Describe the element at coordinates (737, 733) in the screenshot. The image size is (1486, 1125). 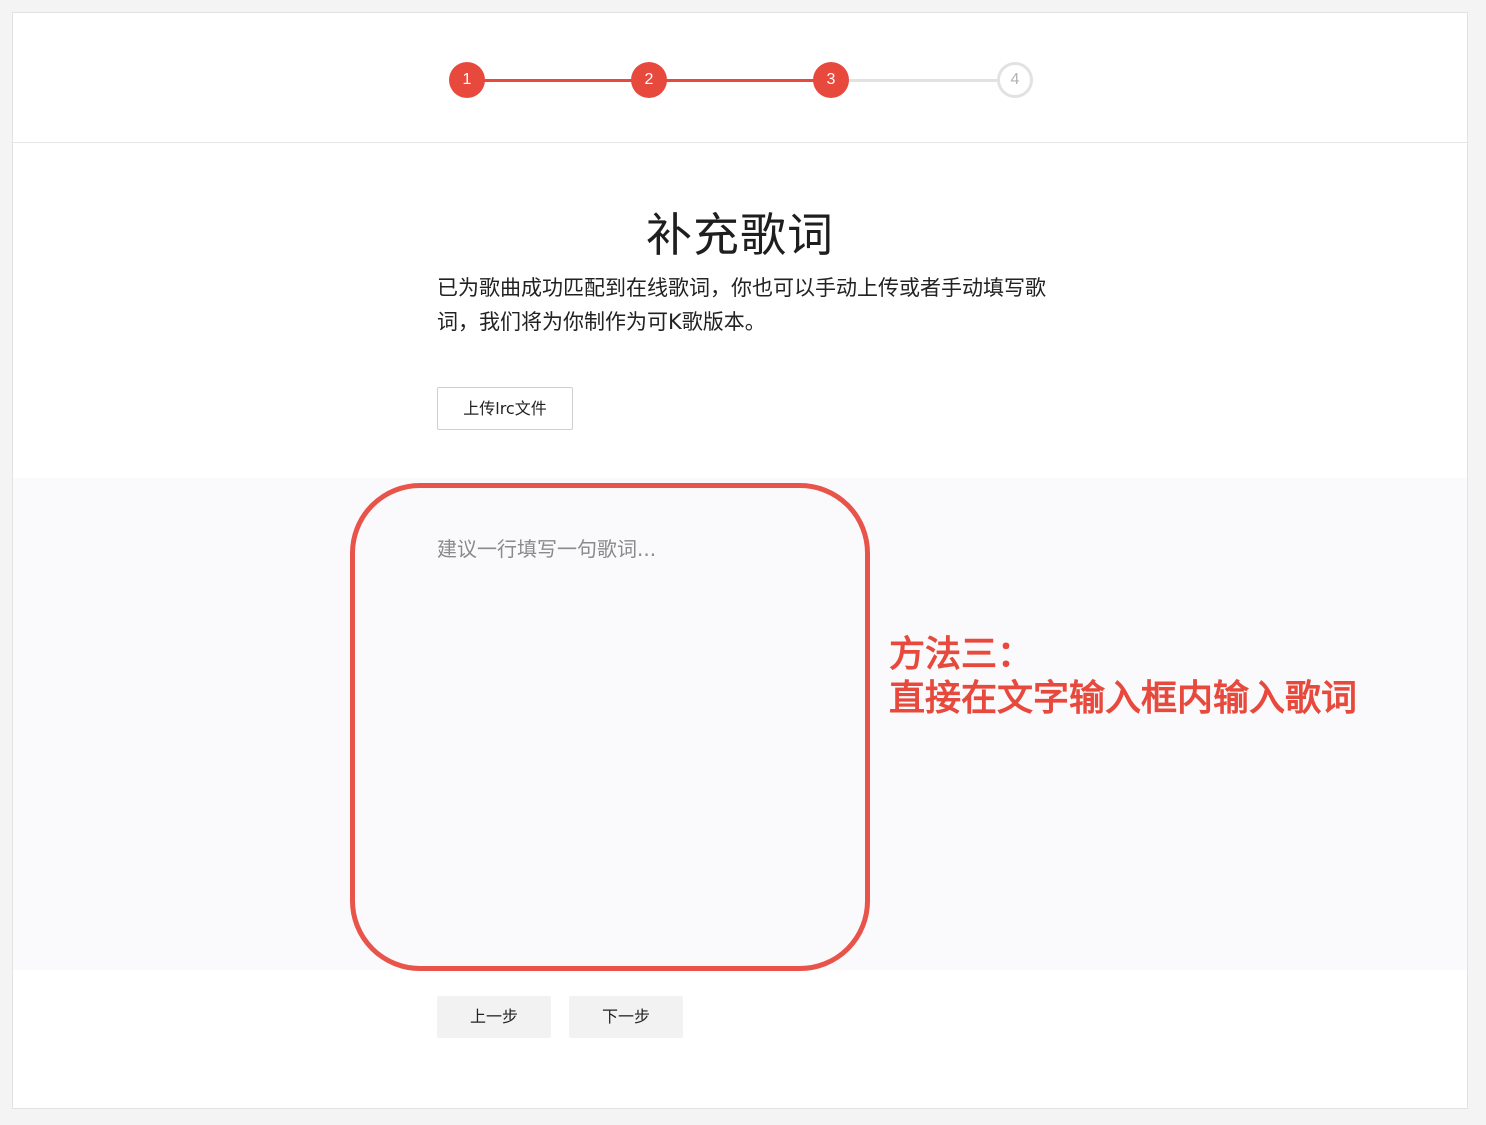
I see `lyrics-textarea` at that location.